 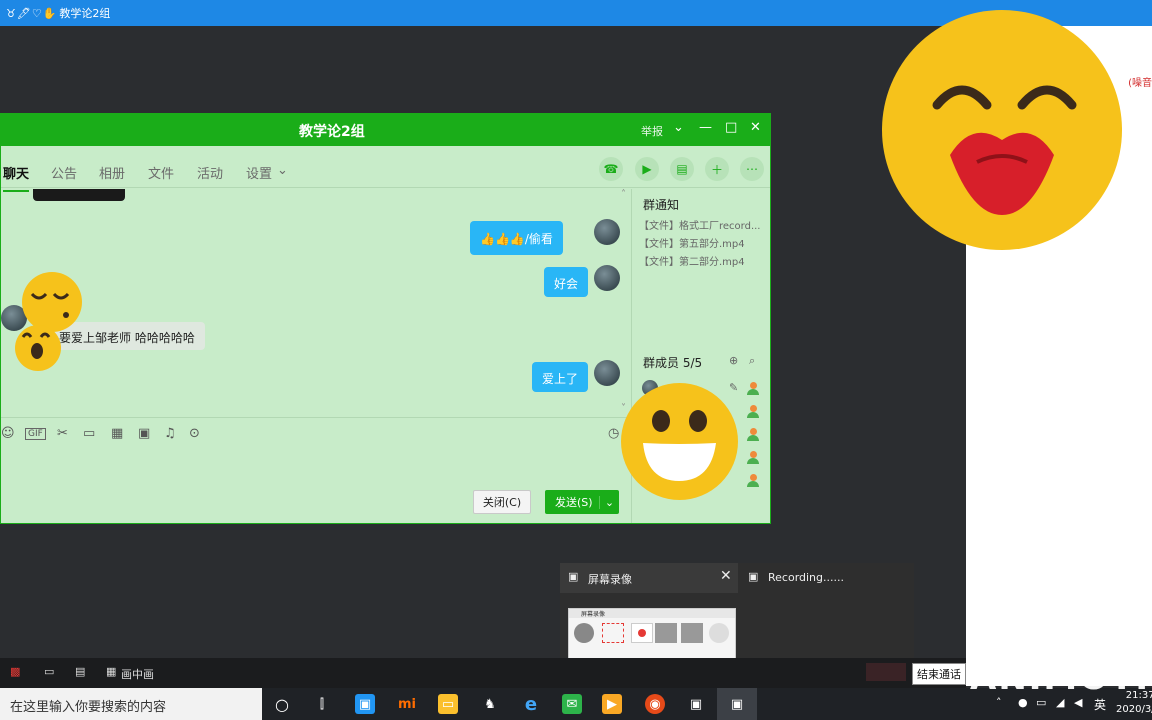 What do you see at coordinates (611, 169) in the screenshot?
I see `voice-call-icon: ☎` at bounding box center [611, 169].